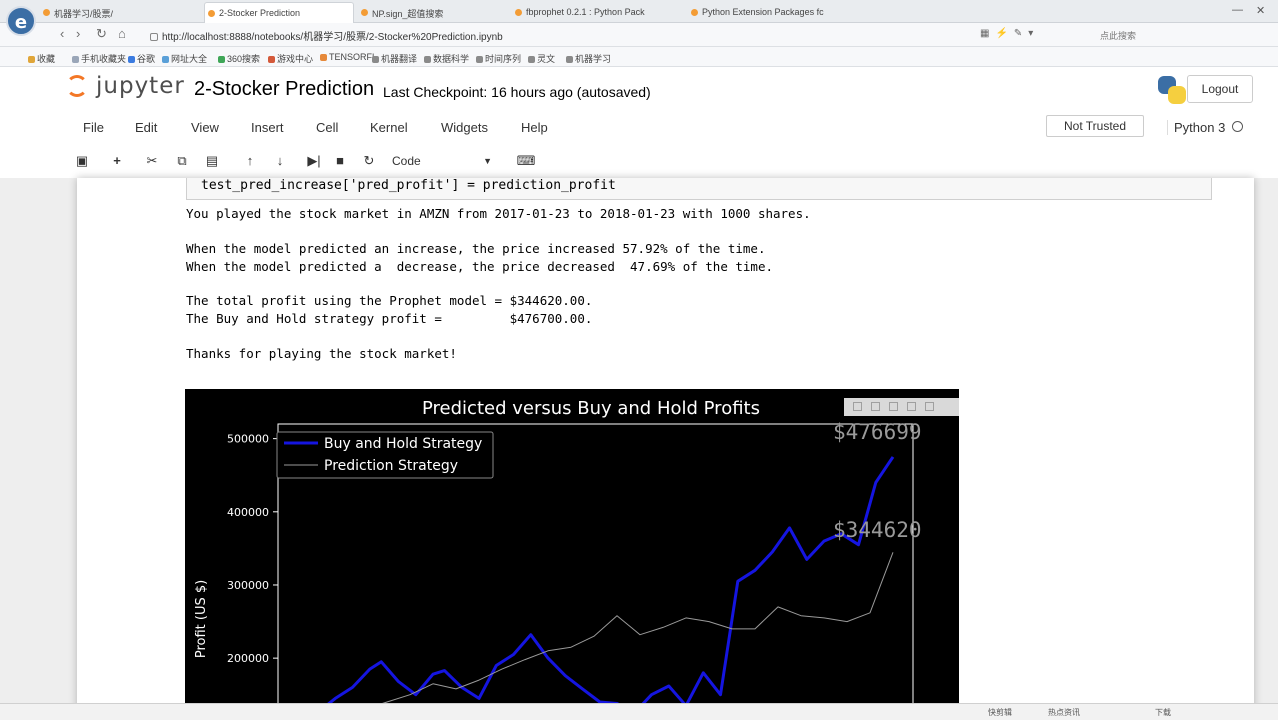 Image resolution: width=1278 pixels, height=720 pixels. Describe the element at coordinates (1172, 90) in the screenshot. I see `python-logo-icon` at that location.